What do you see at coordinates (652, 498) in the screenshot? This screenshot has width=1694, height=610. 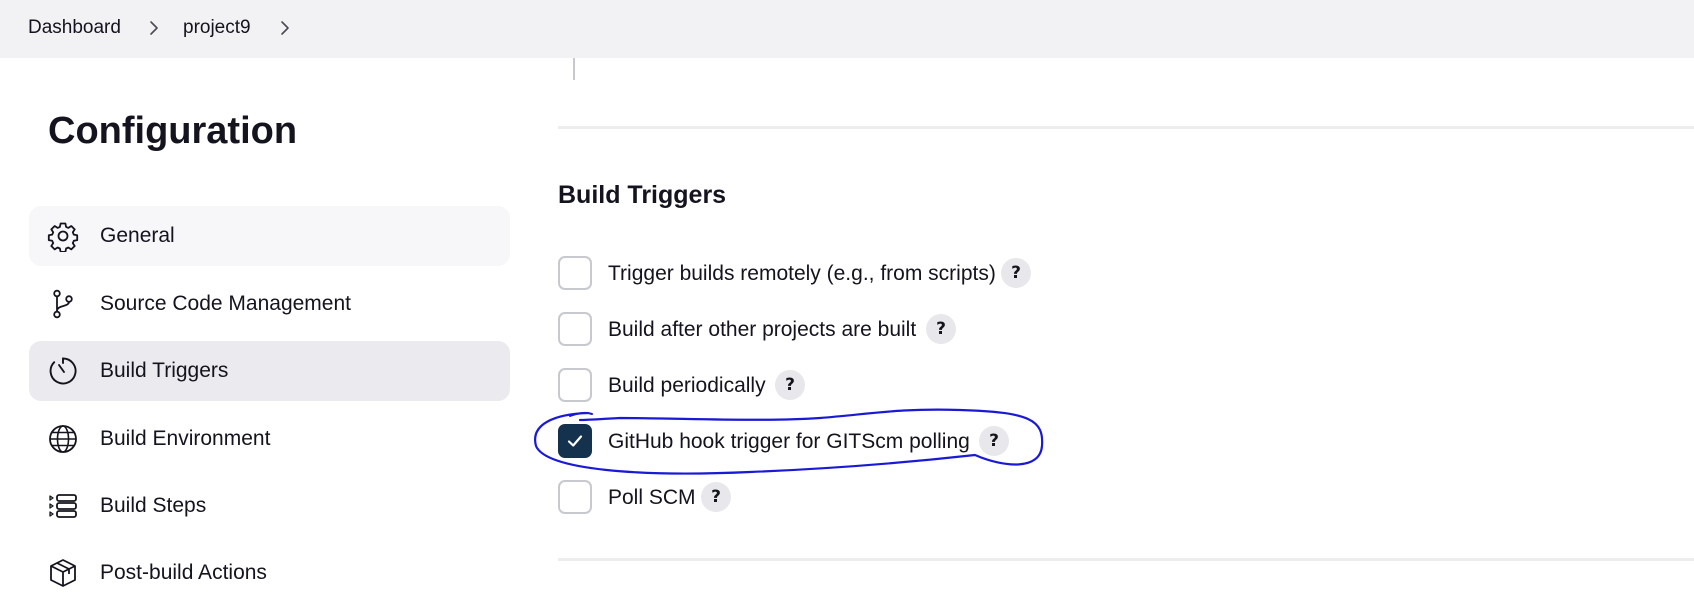 I see `option-label: Poll SCM` at bounding box center [652, 498].